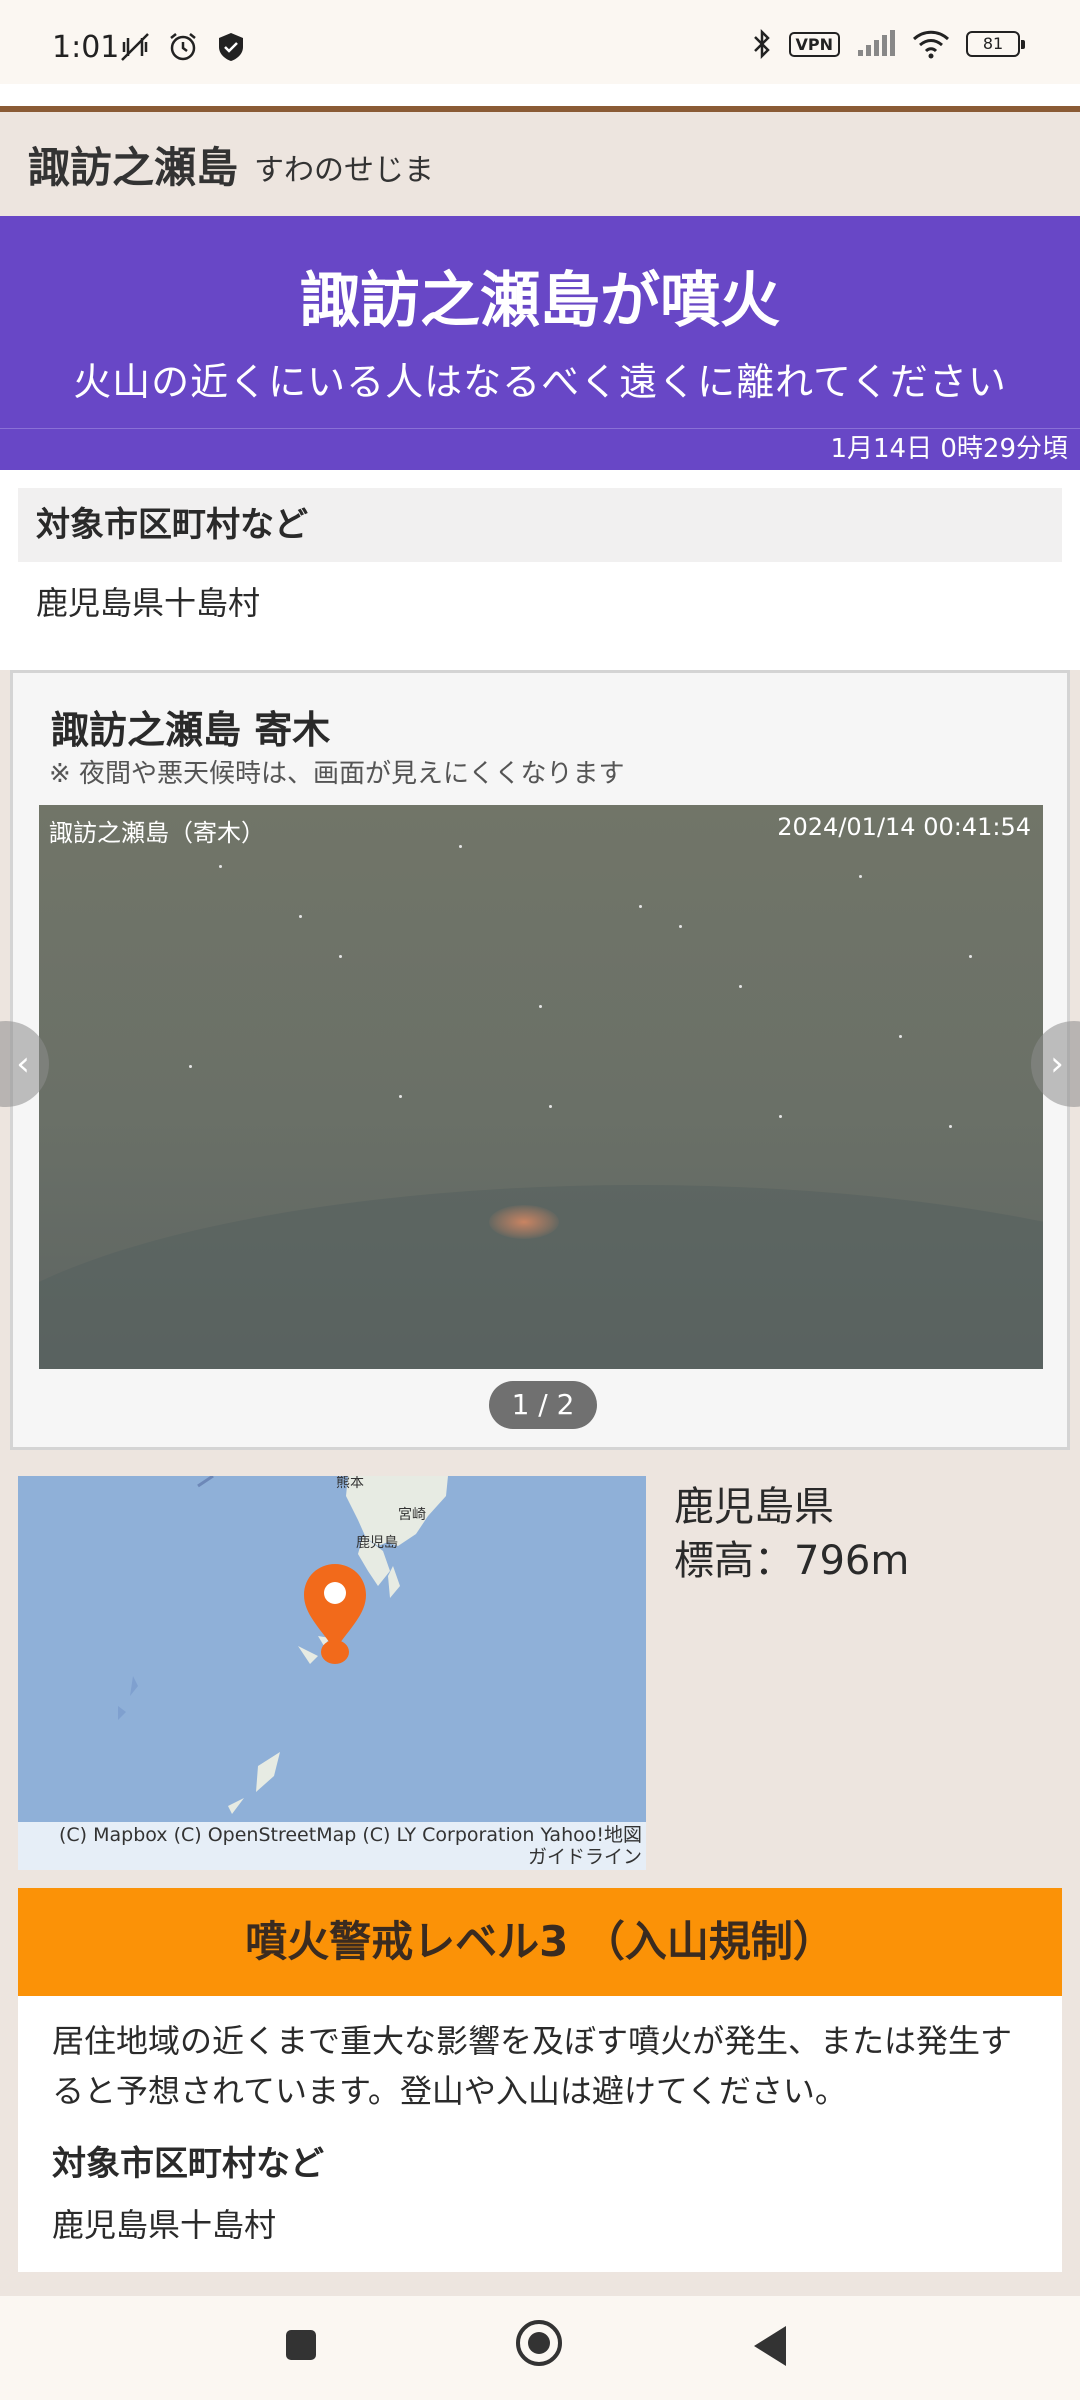  Describe the element at coordinates (540, 164) in the screenshot. I see `page-header: 諏訪之瀬島 すわのせじま` at that location.